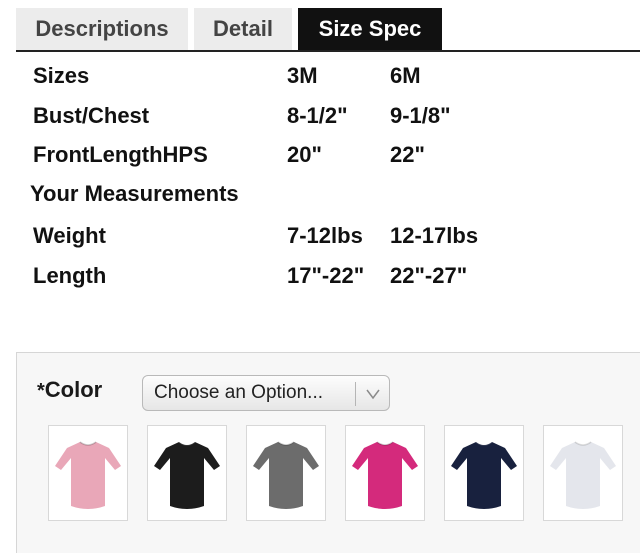 The width and height of the screenshot is (640, 553). What do you see at coordinates (91, 115) in the screenshot?
I see `spec-label: Bust/Chest` at bounding box center [91, 115].